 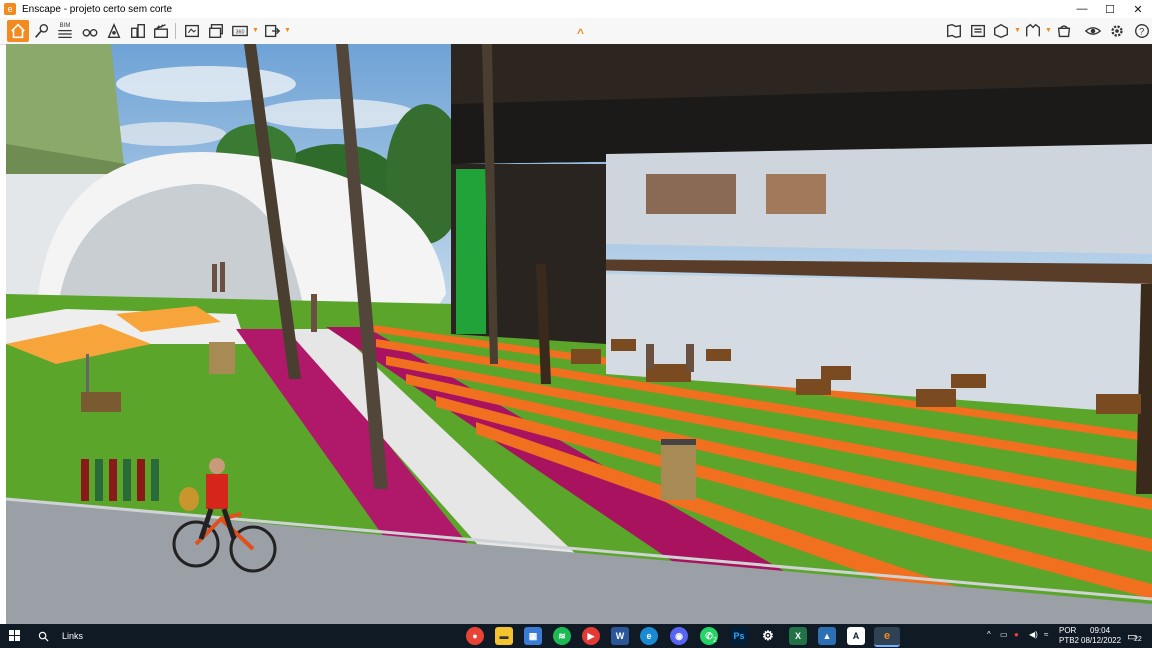 What do you see at coordinates (1100, 630) in the screenshot?
I see `clock-time: 09:04` at bounding box center [1100, 630].